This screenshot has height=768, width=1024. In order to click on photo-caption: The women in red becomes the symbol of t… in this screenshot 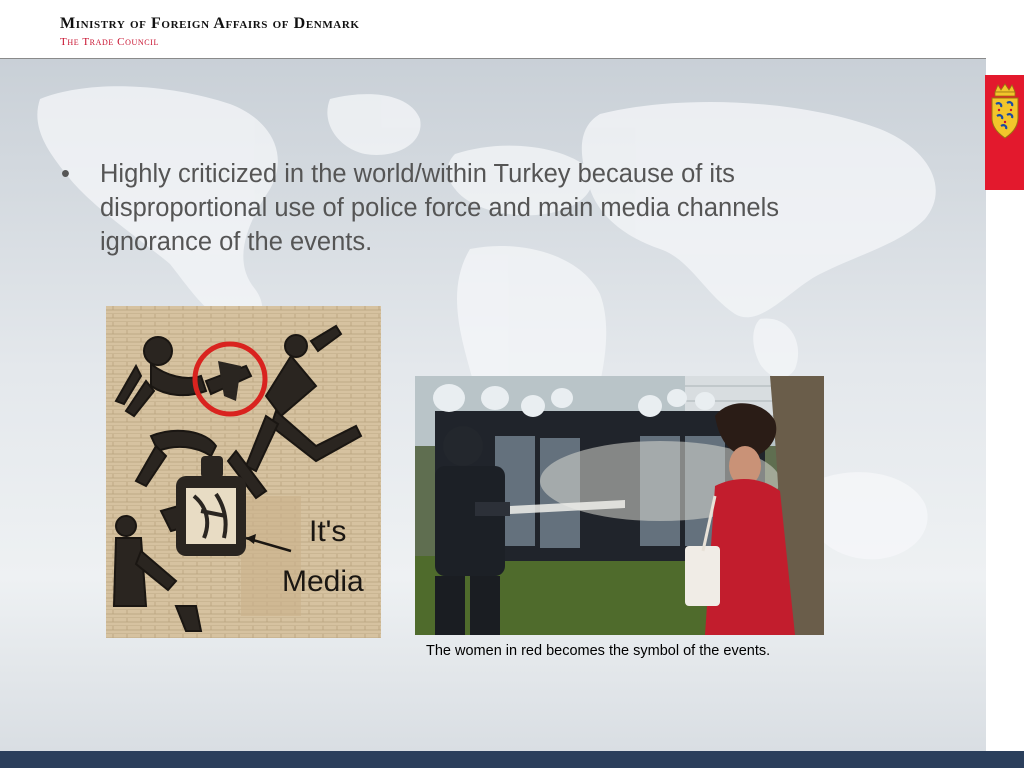, I will do `click(598, 651)`.